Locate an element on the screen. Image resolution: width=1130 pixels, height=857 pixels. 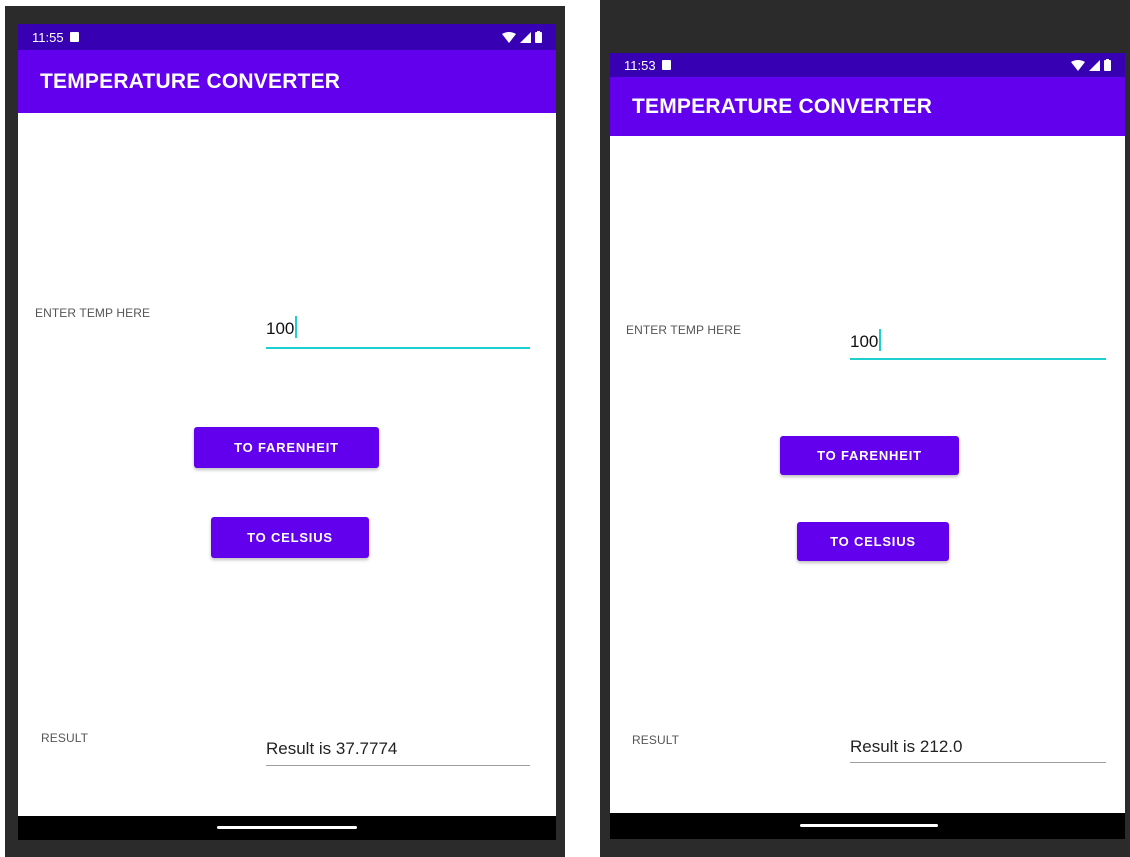
status-time: 11:55 is located at coordinates (48, 37).